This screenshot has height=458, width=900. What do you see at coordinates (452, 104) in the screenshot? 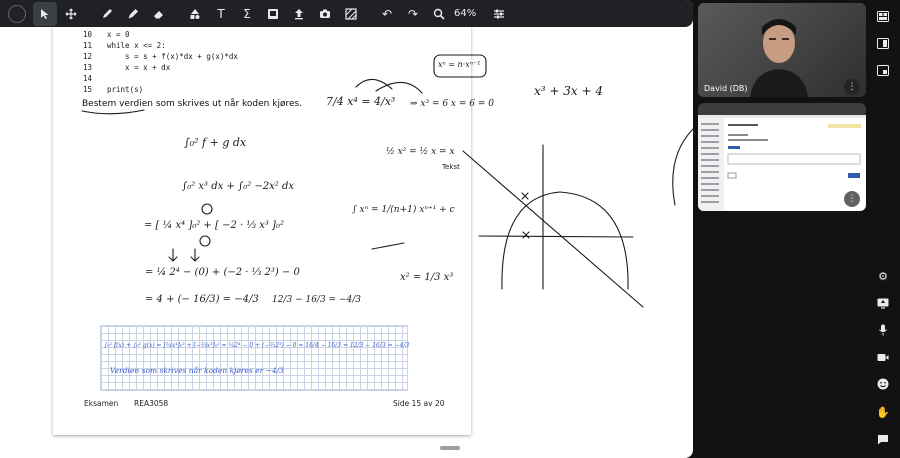
I see `ink-expr-equation: ⇒ x³ = 6 x = 6 = 0` at bounding box center [452, 104].